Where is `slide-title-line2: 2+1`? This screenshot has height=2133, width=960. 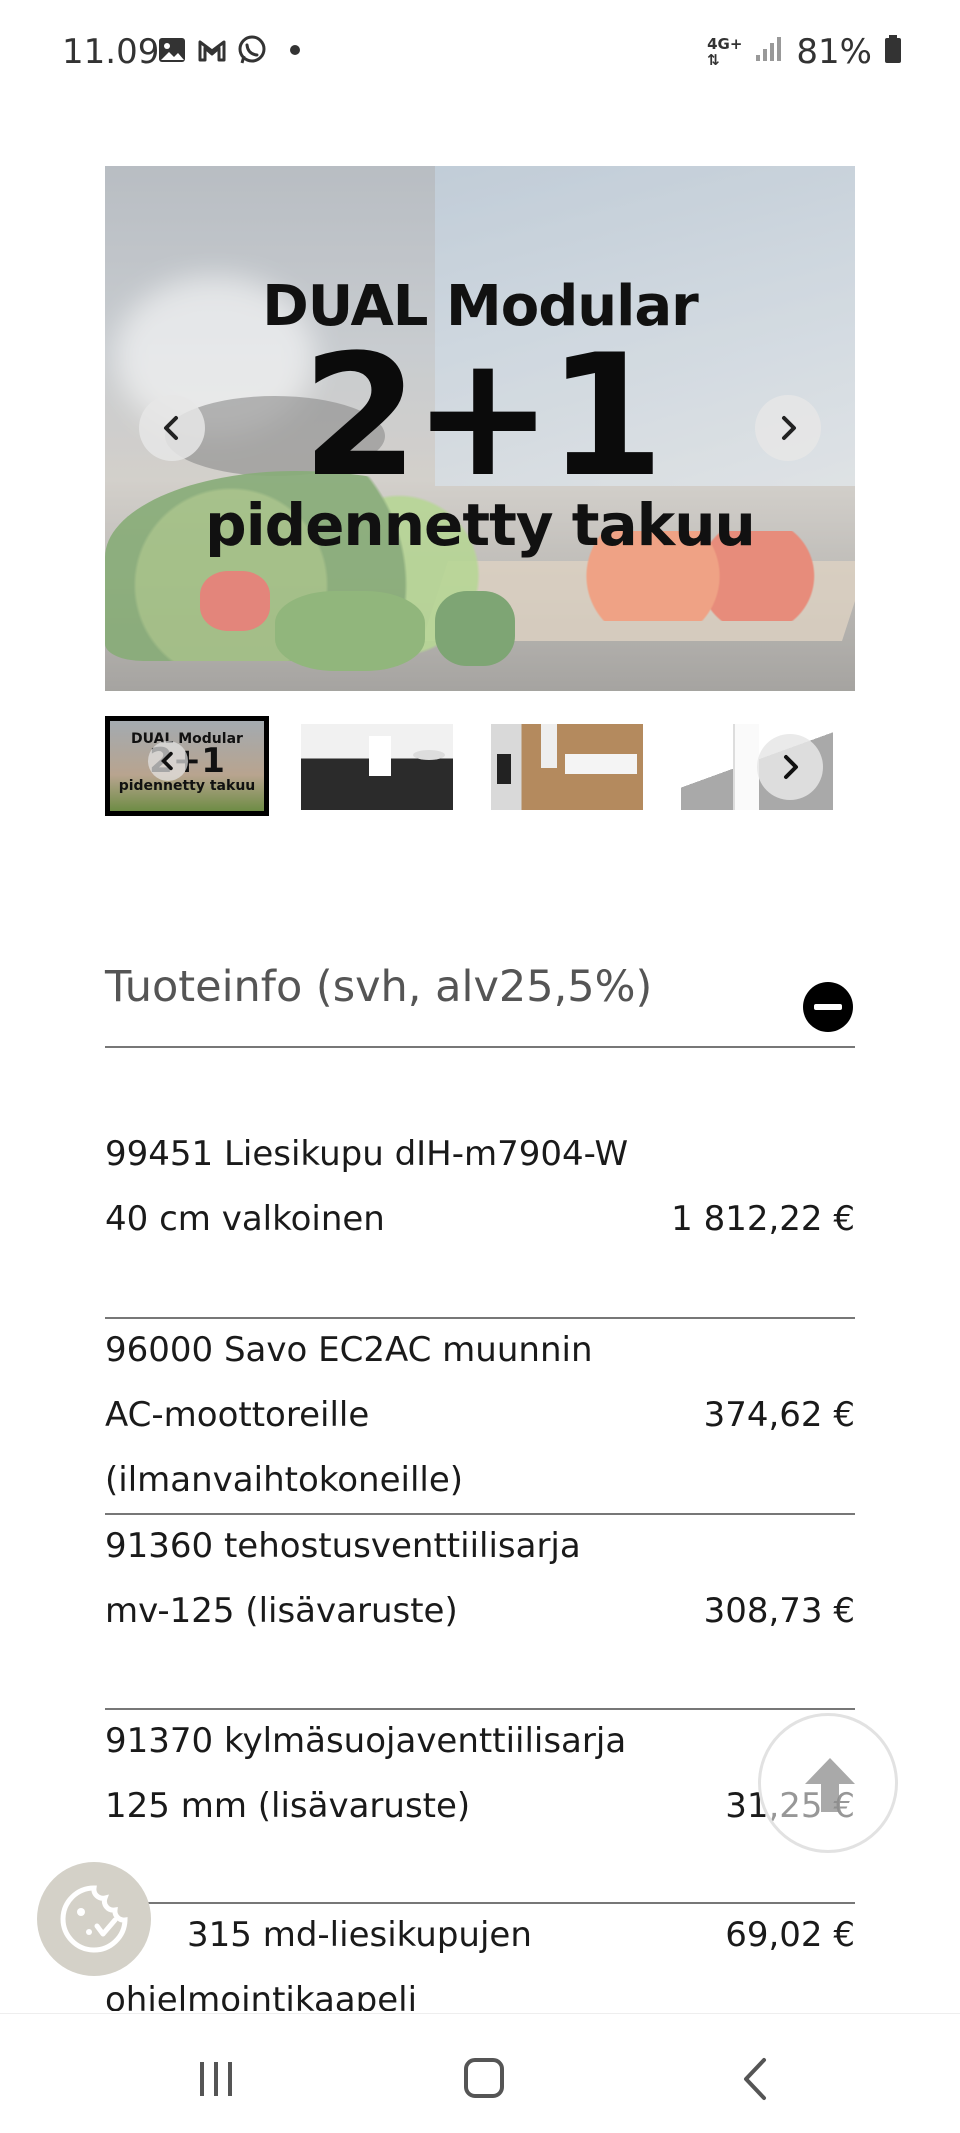
slide-title-line2: 2+1 is located at coordinates (483, 416).